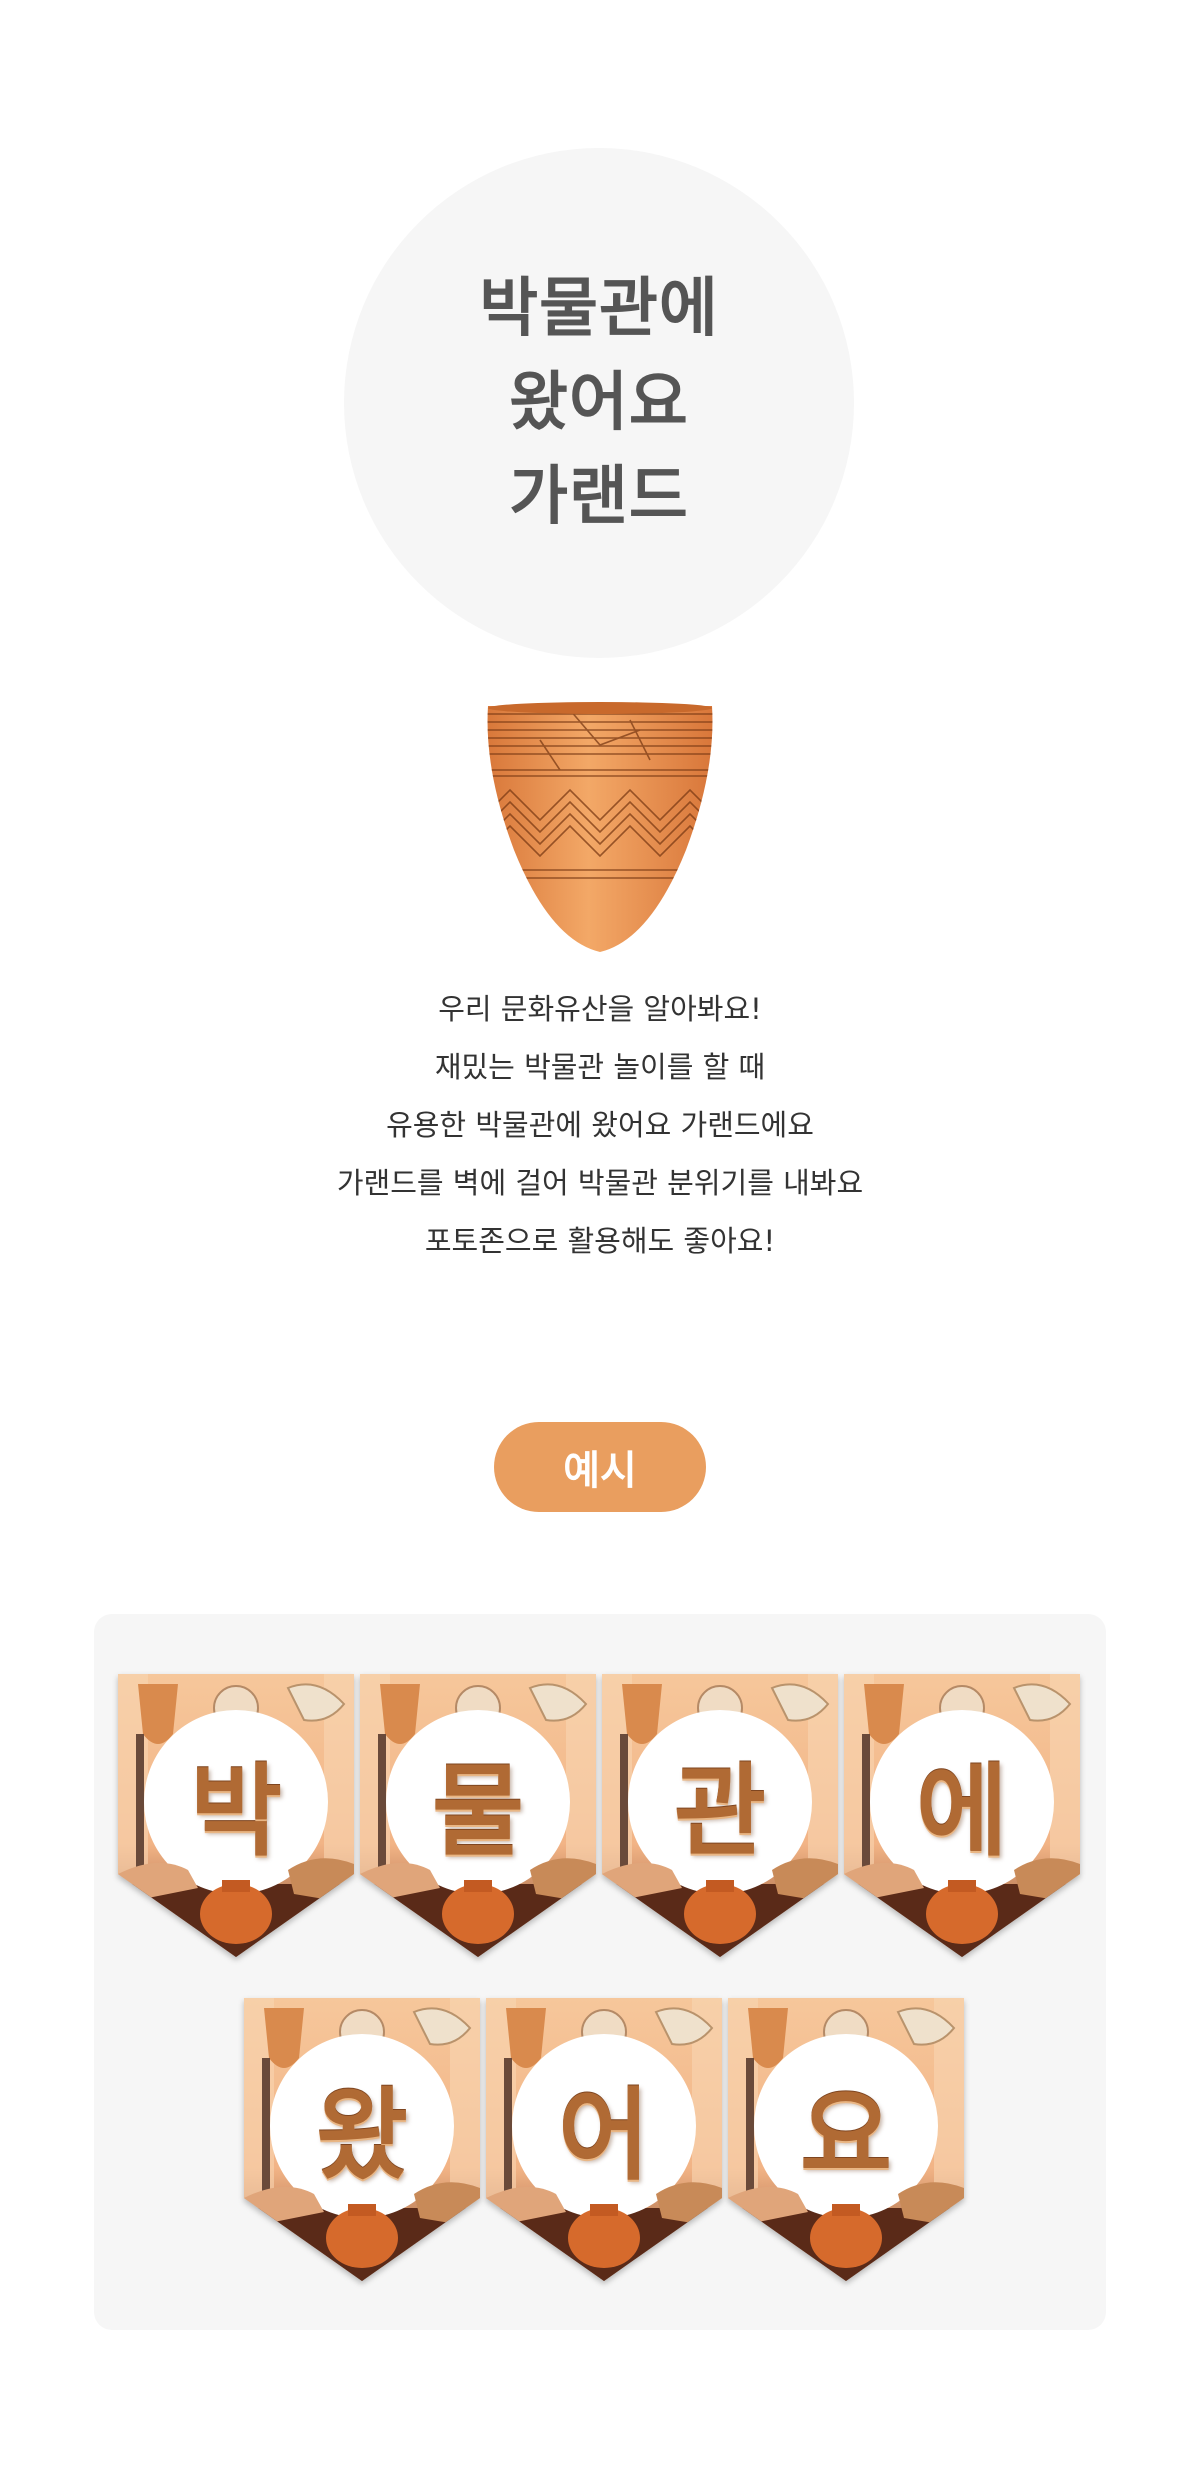  Describe the element at coordinates (720, 1811) in the screenshot. I see `garland-flag-letter: 관` at that location.